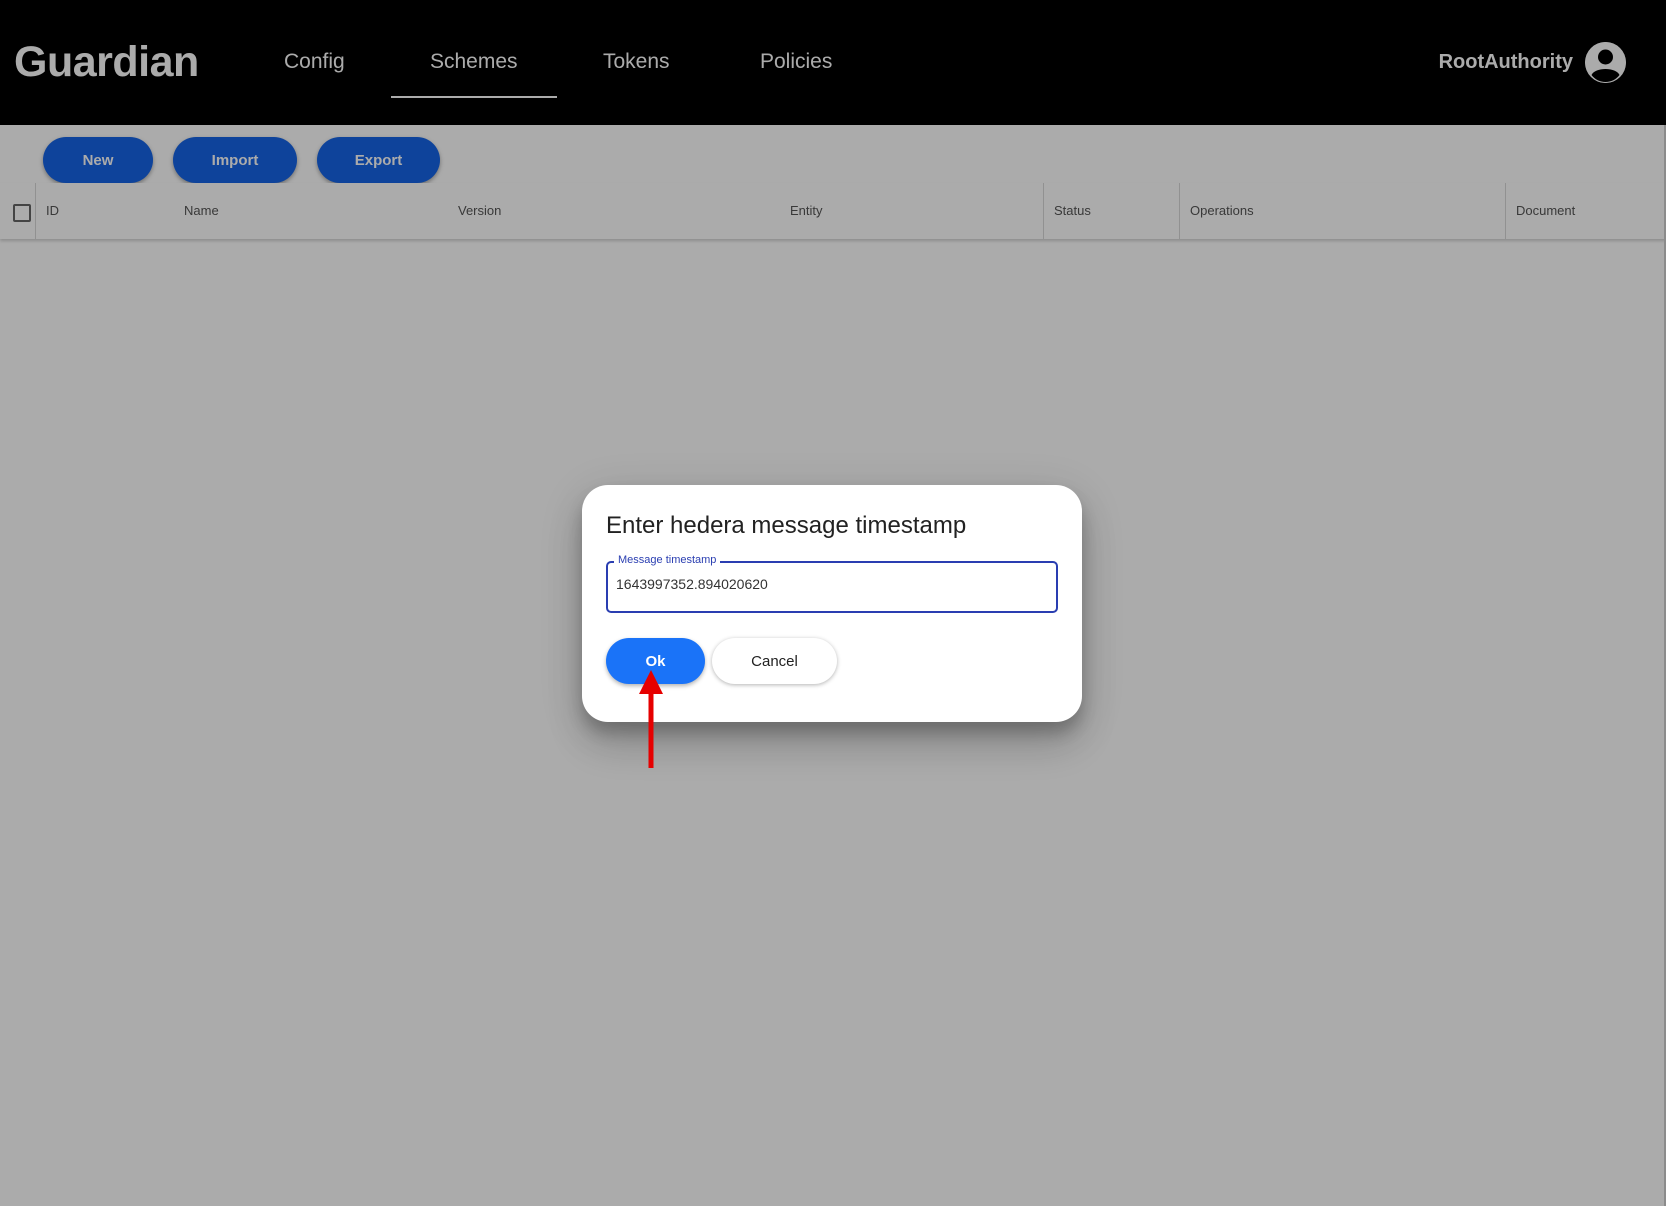  What do you see at coordinates (826, 584) in the screenshot?
I see `message-timestamp-input` at bounding box center [826, 584].